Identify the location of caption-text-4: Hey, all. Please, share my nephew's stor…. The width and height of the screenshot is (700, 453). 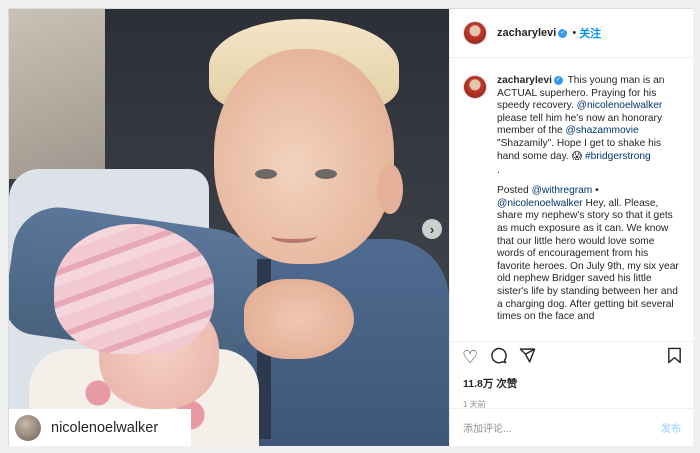
(588, 260).